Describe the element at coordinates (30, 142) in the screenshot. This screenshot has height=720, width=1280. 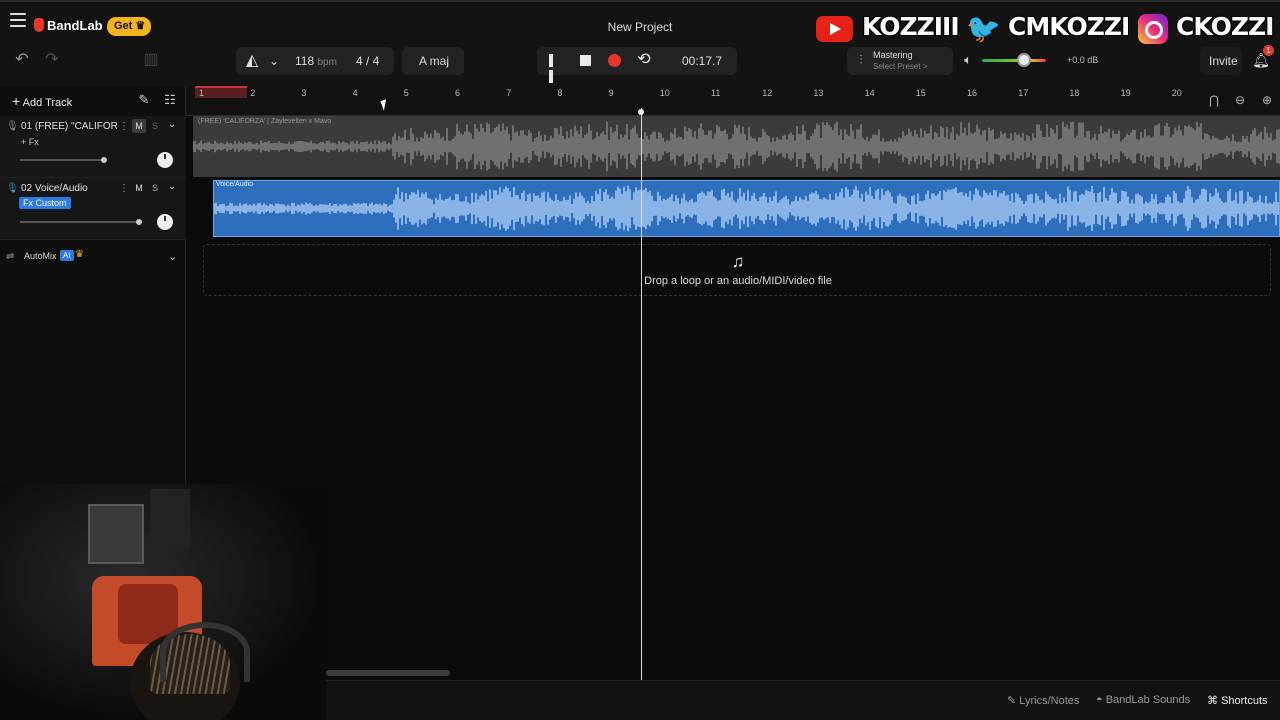
I see `add-fx-button-1: + Fx` at that location.